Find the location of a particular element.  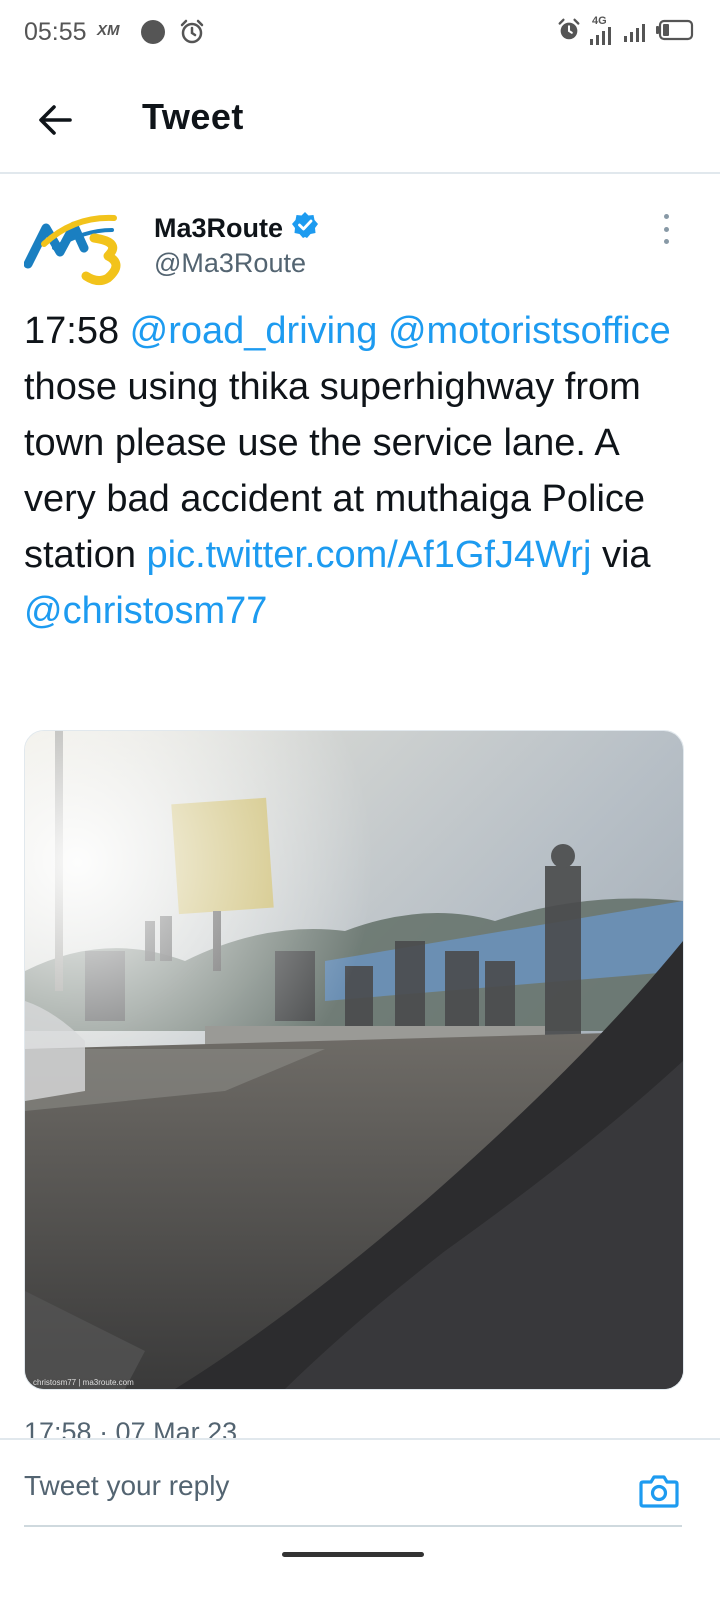

verified-badge-icon is located at coordinates (305, 228).